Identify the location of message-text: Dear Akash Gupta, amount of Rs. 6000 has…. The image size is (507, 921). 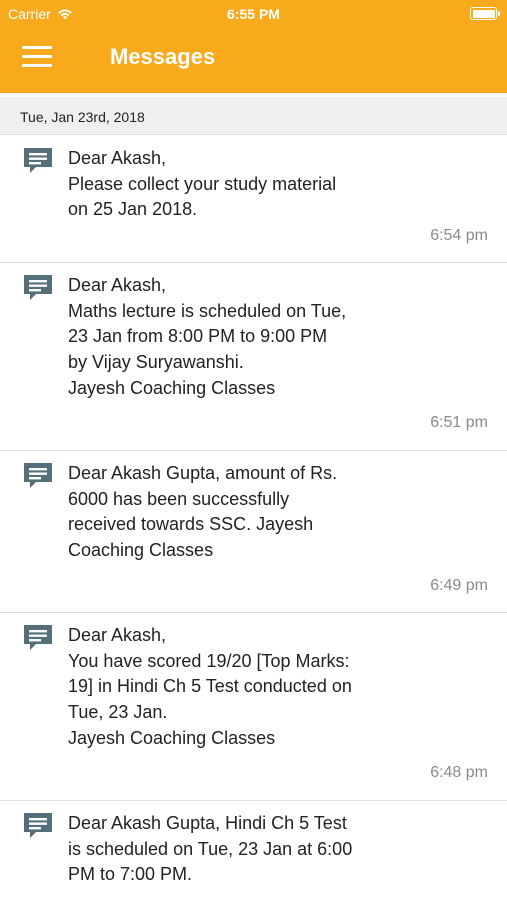
(203, 512).